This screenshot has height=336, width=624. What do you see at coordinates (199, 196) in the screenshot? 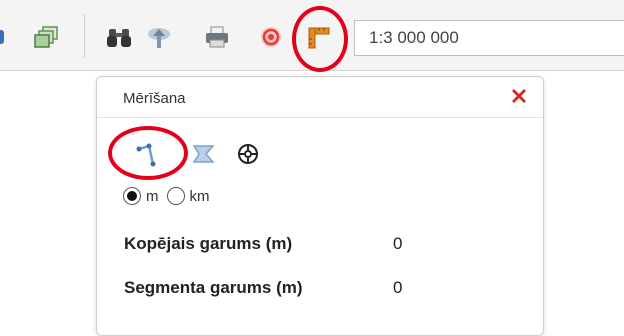
I see `unit-label-km: km` at bounding box center [199, 196].